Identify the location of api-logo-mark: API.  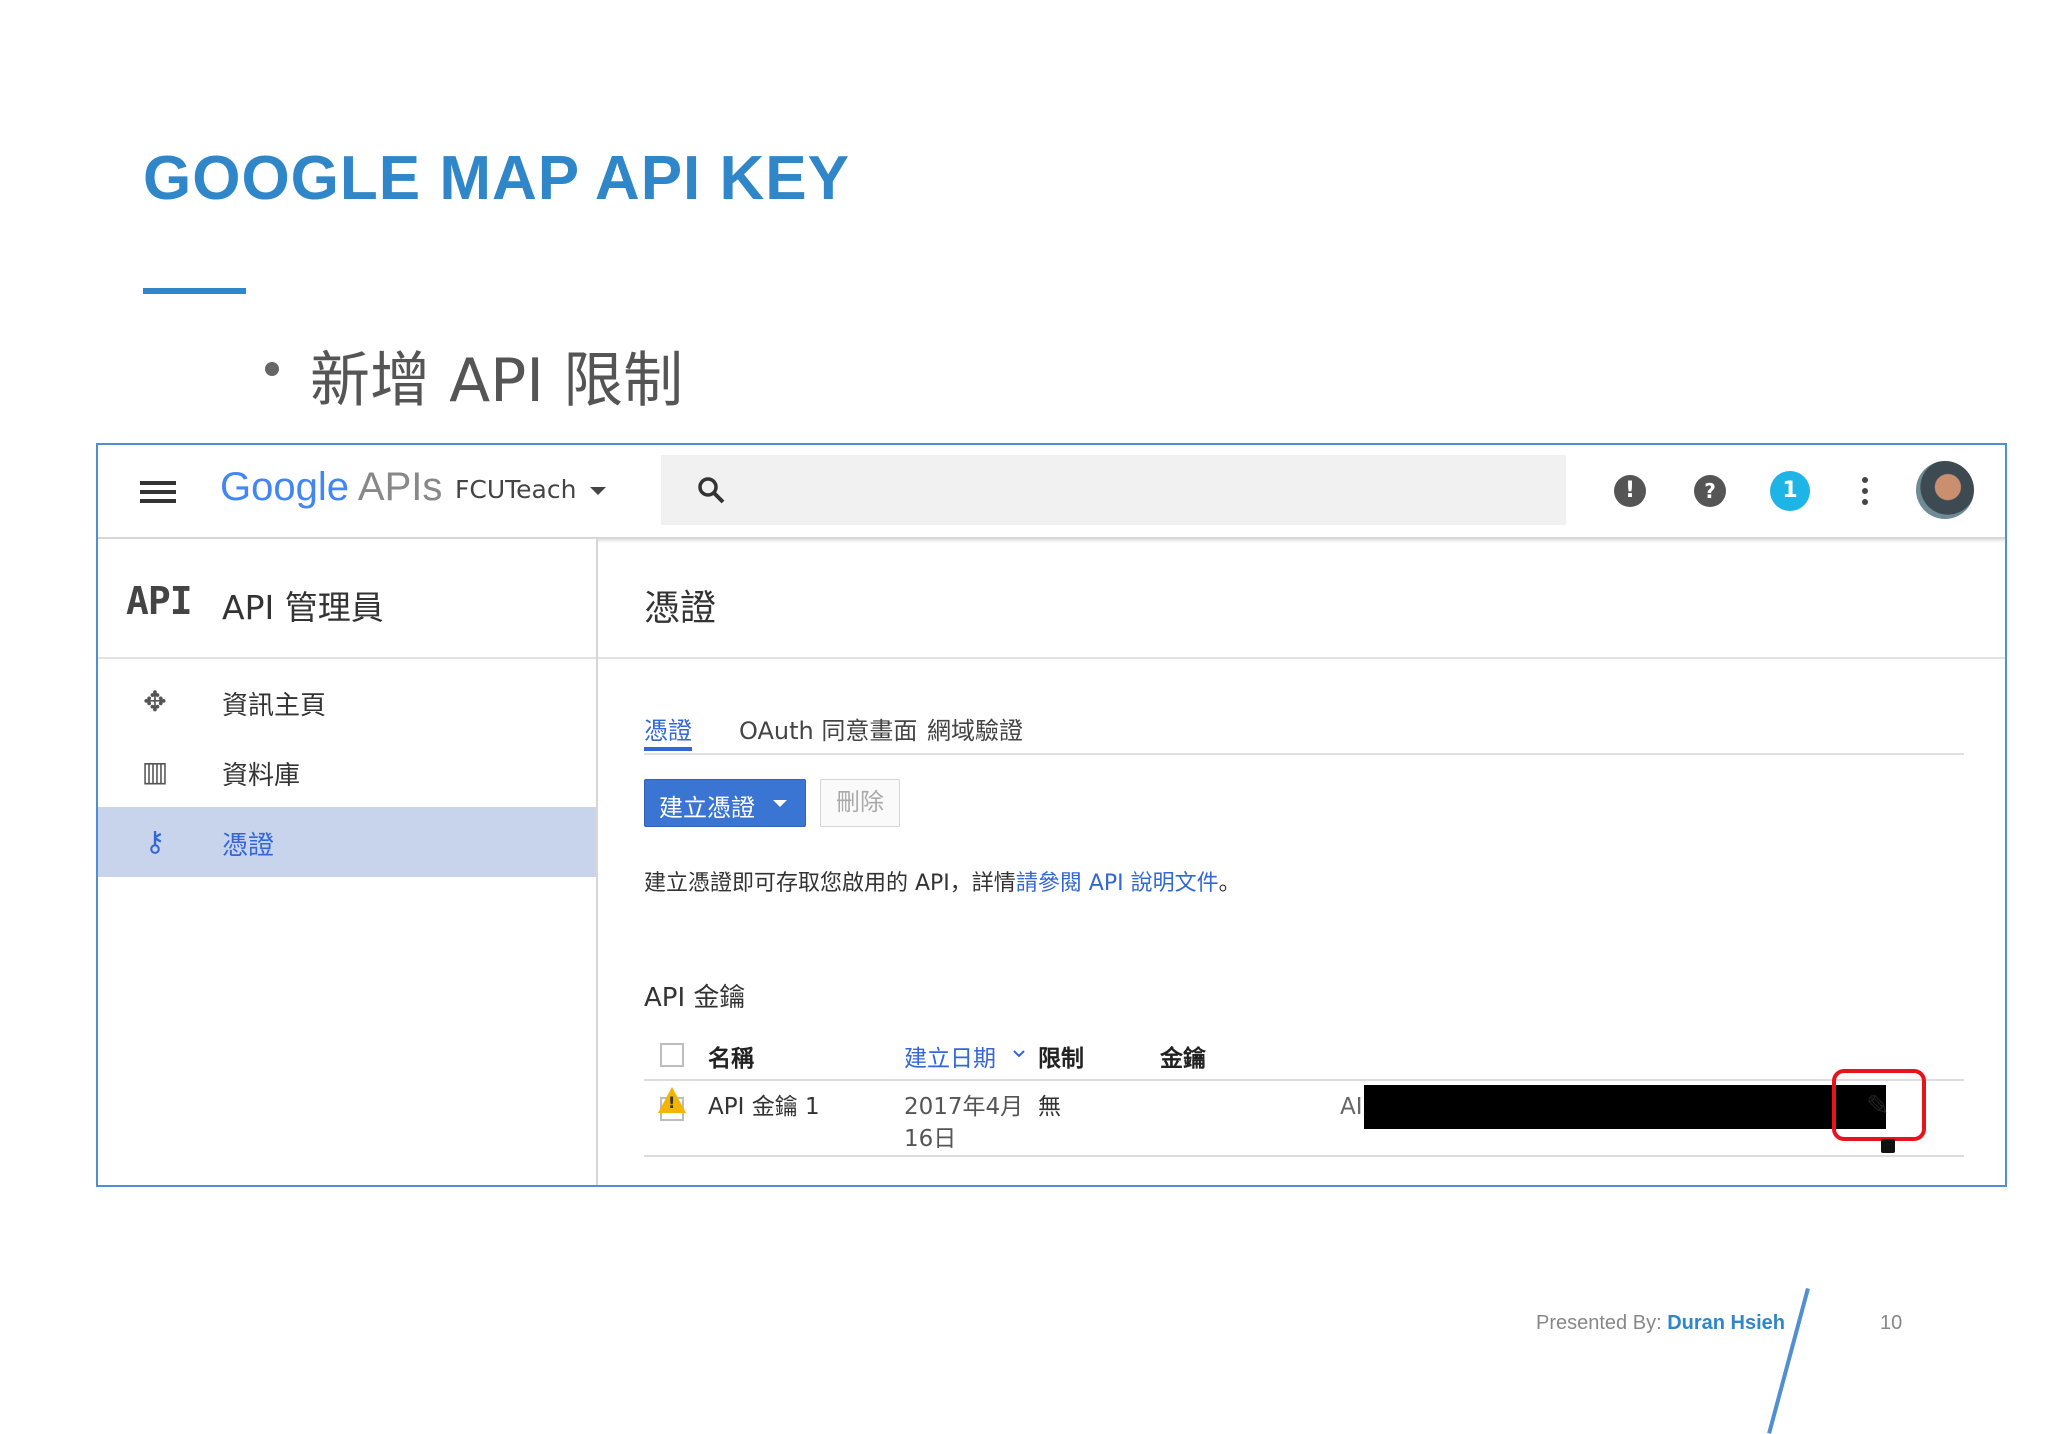
(159, 601).